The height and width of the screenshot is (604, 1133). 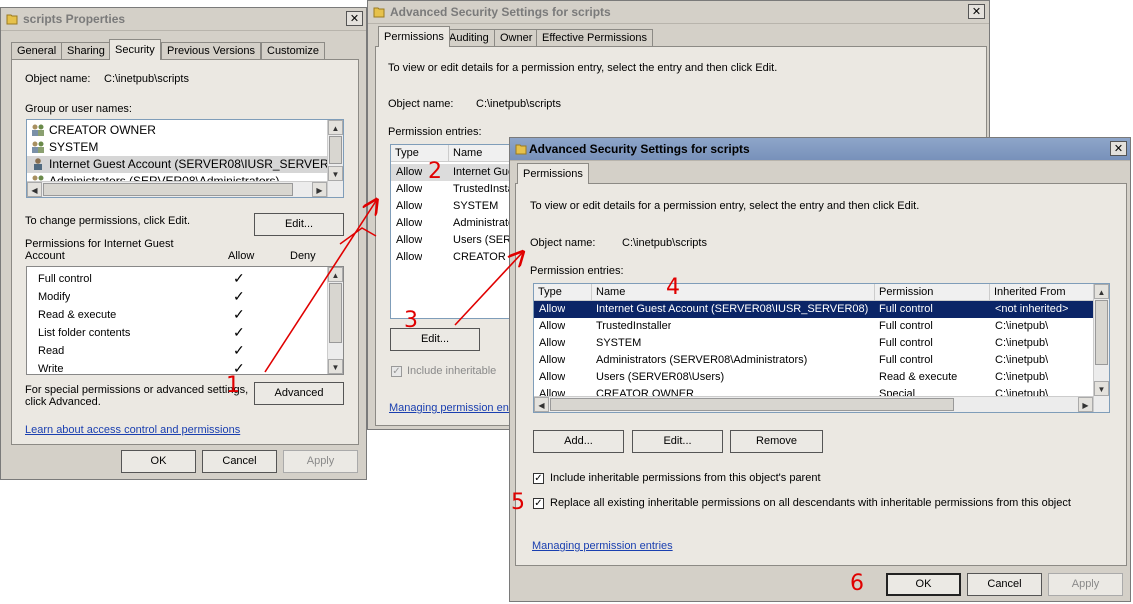 I want to click on column-type: Type, so click(x=563, y=292).